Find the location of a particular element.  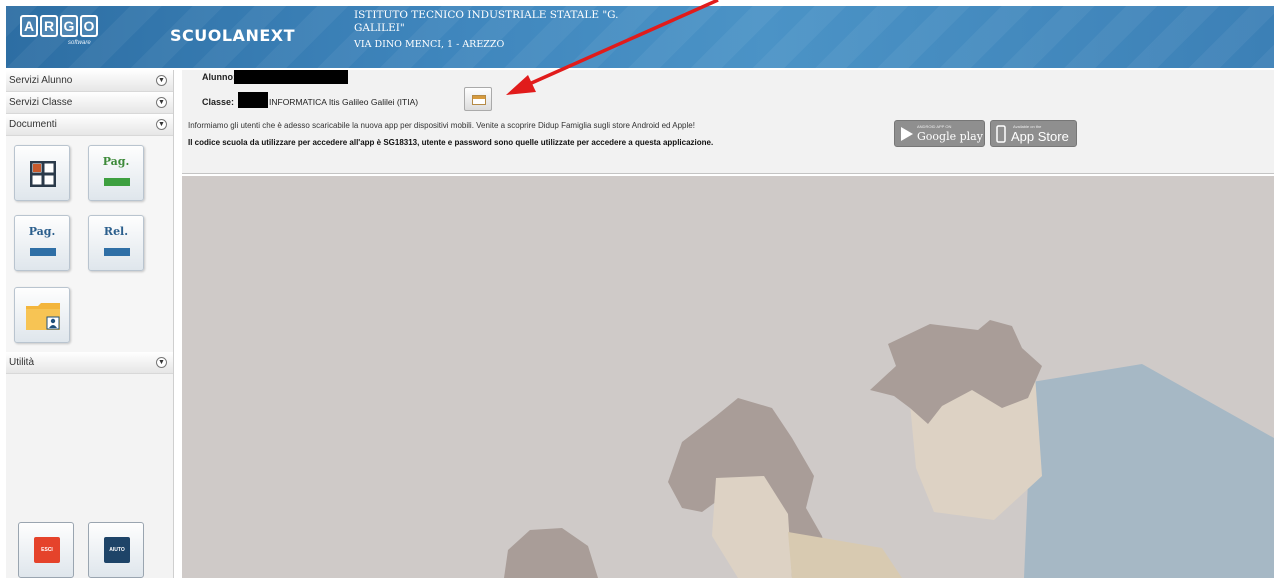

app-name: SCUOLANEXT is located at coordinates (233, 35).